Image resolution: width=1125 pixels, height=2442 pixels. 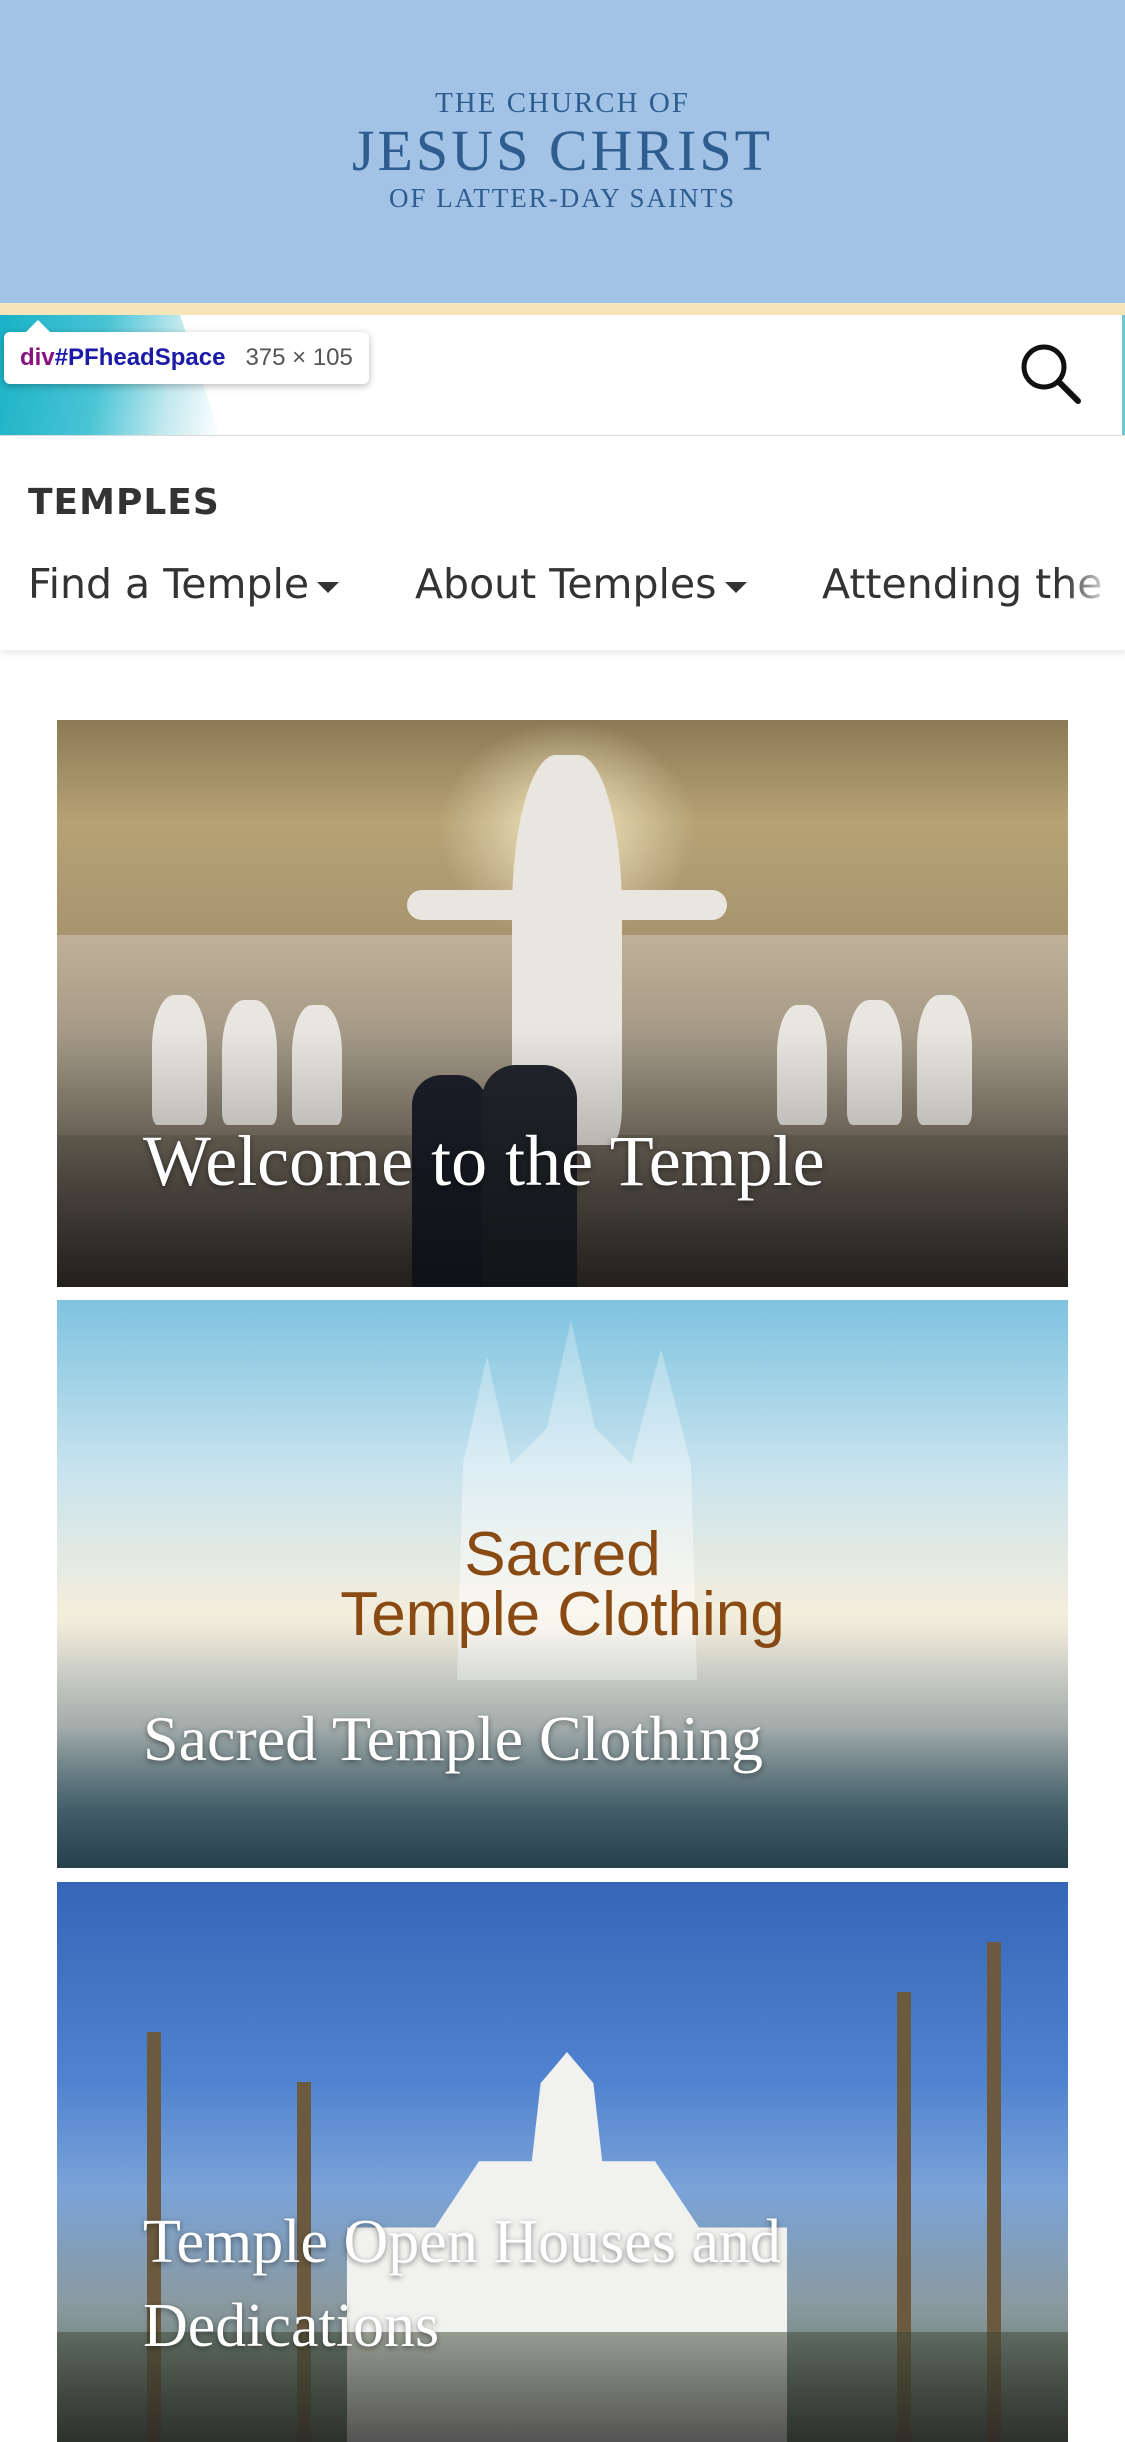 What do you see at coordinates (1095, 586) in the screenshot?
I see `nav-scroll-fade` at bounding box center [1095, 586].